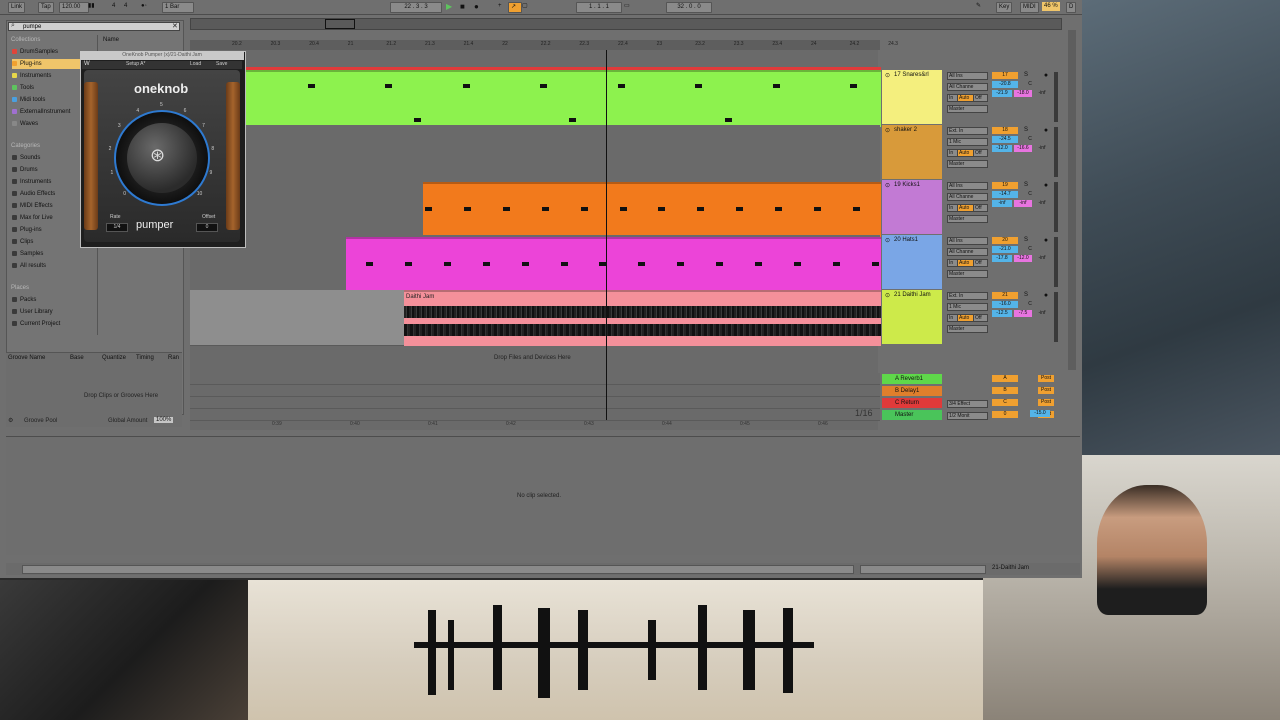 The image size is (1280, 720). Describe the element at coordinates (175, 26) in the screenshot. I see `clear-search-icon: ✕` at that location.